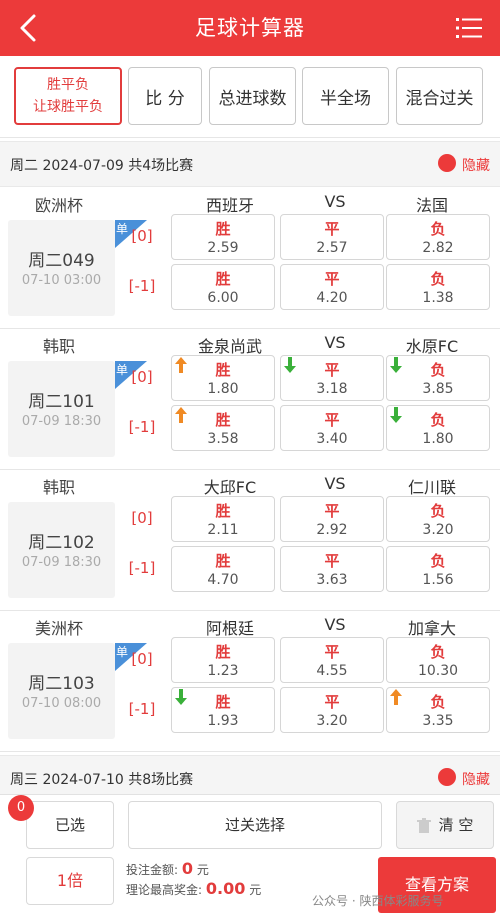 The height and width of the screenshot is (918, 500). Describe the element at coordinates (252, 96) in the screenshot. I see `tab-total-goals: 总进球数` at that location.